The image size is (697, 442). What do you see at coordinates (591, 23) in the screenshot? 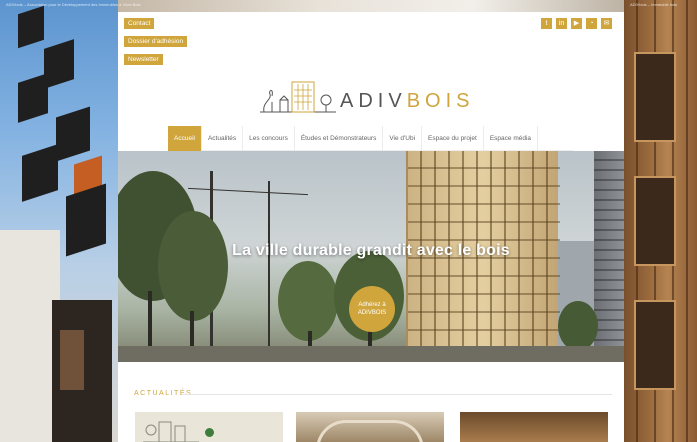
I see `rss-icon: ◔` at bounding box center [591, 23].